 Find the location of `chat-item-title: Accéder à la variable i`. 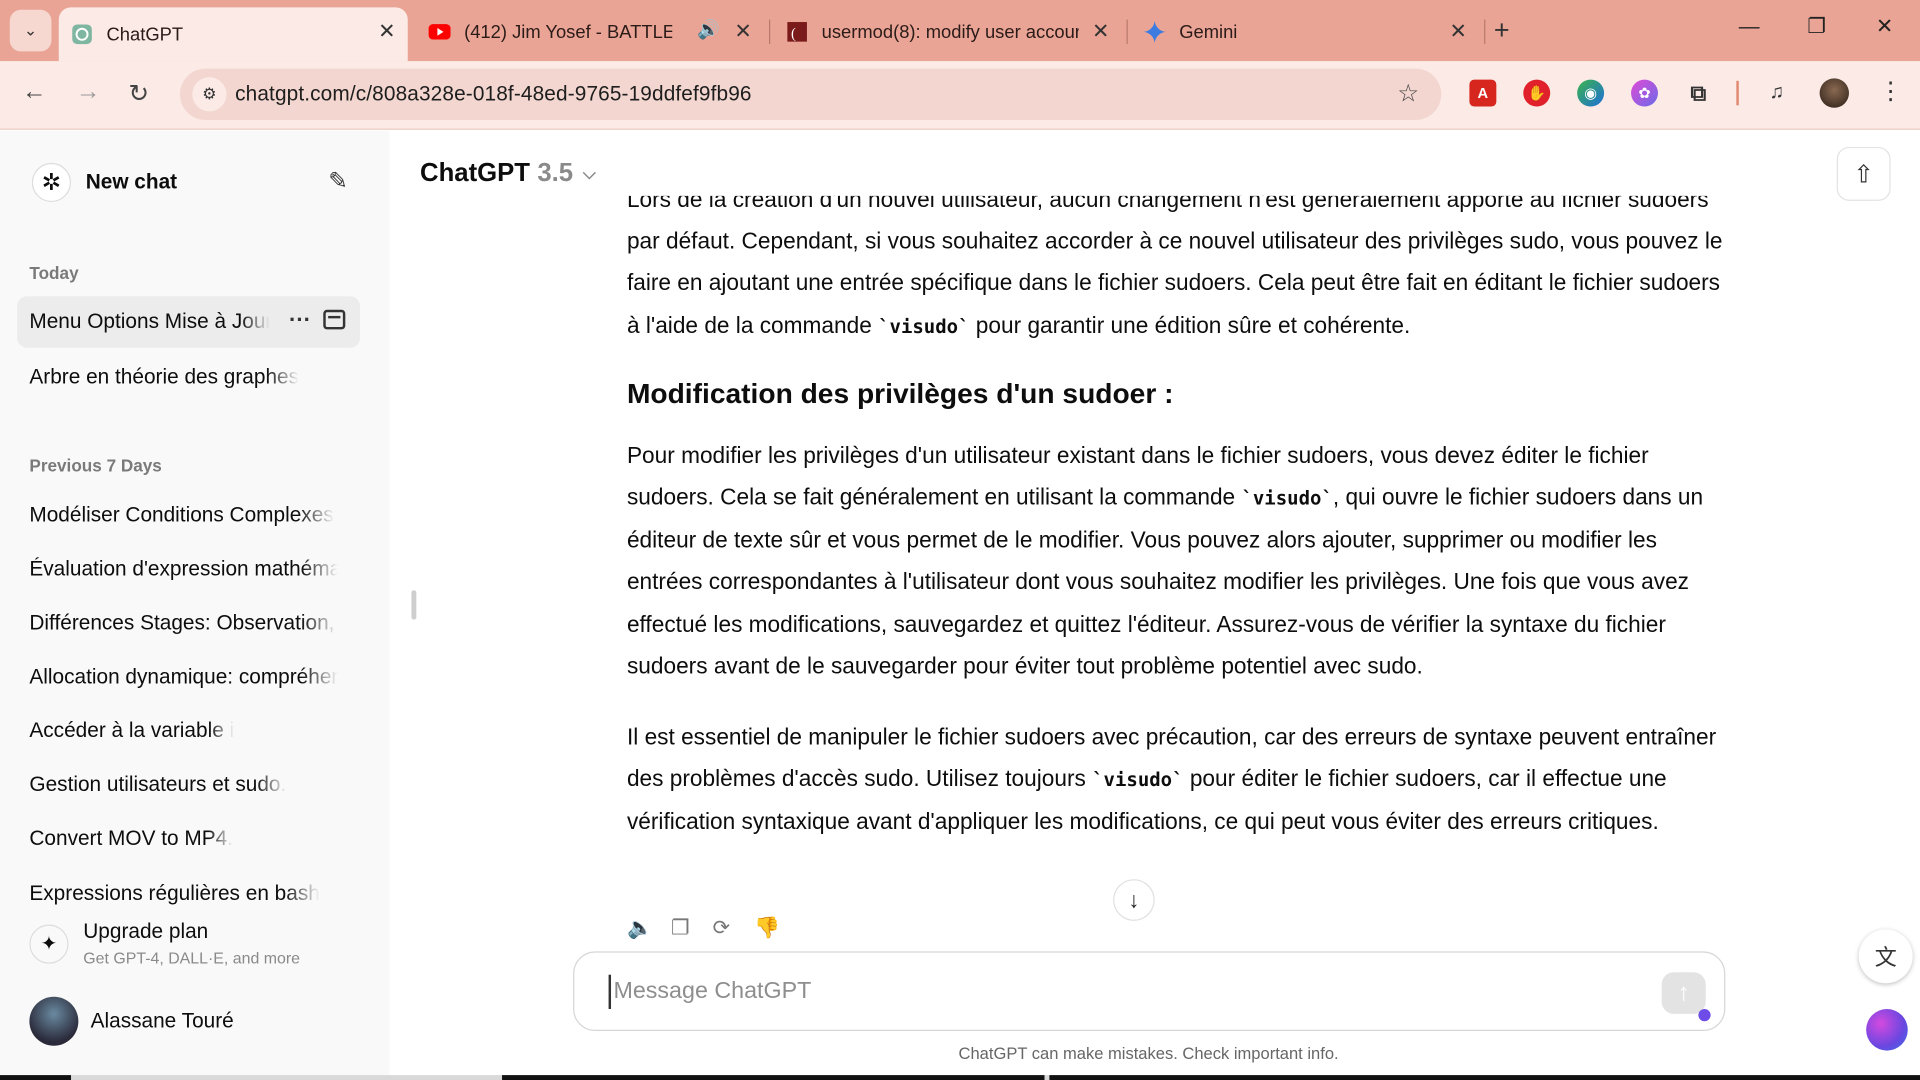

chat-item-title: Accéder à la variable i is located at coordinates (132, 730).